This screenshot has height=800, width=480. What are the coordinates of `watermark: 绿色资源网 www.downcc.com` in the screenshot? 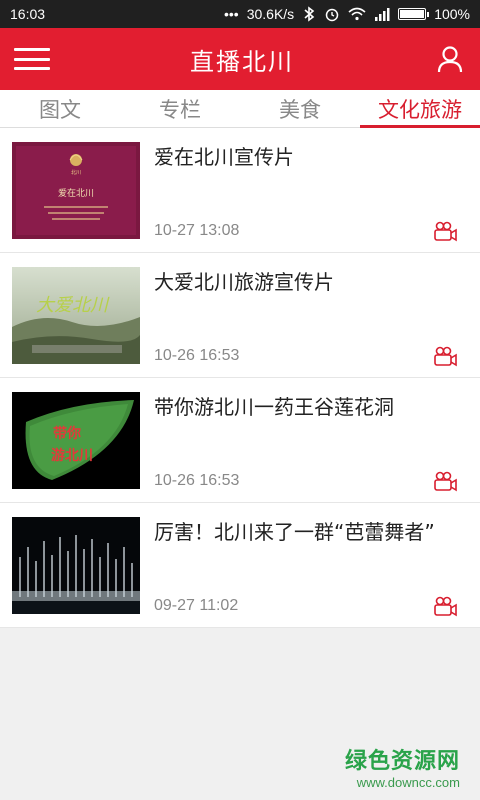 It's located at (402, 766).